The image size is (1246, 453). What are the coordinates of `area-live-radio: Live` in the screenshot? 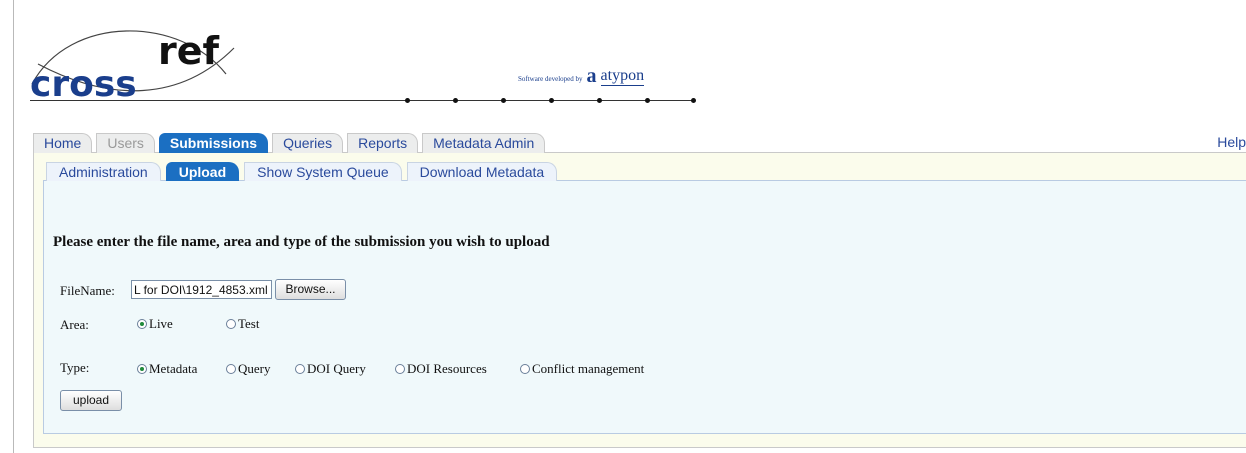 It's located at (155, 324).